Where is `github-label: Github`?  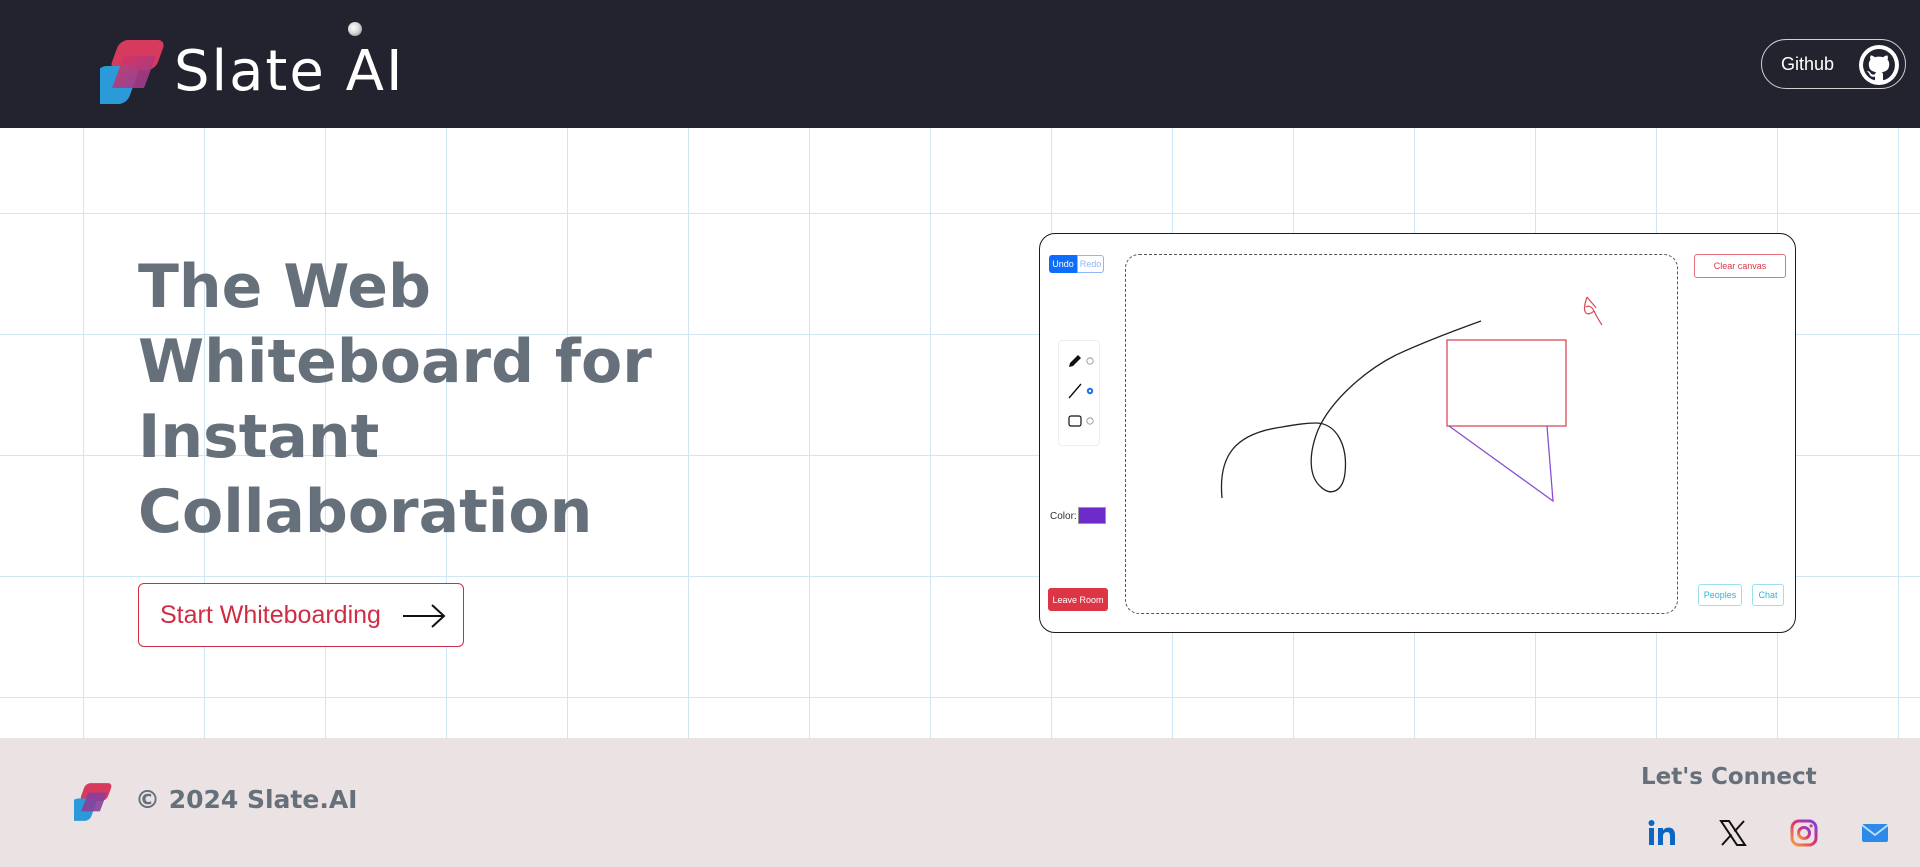
github-label: Github is located at coordinates (1808, 63).